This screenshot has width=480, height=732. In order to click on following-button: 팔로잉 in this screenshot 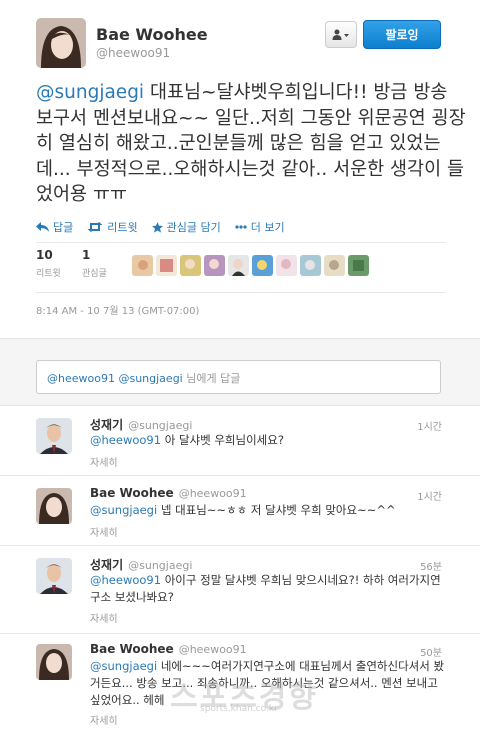, I will do `click(402, 34)`.